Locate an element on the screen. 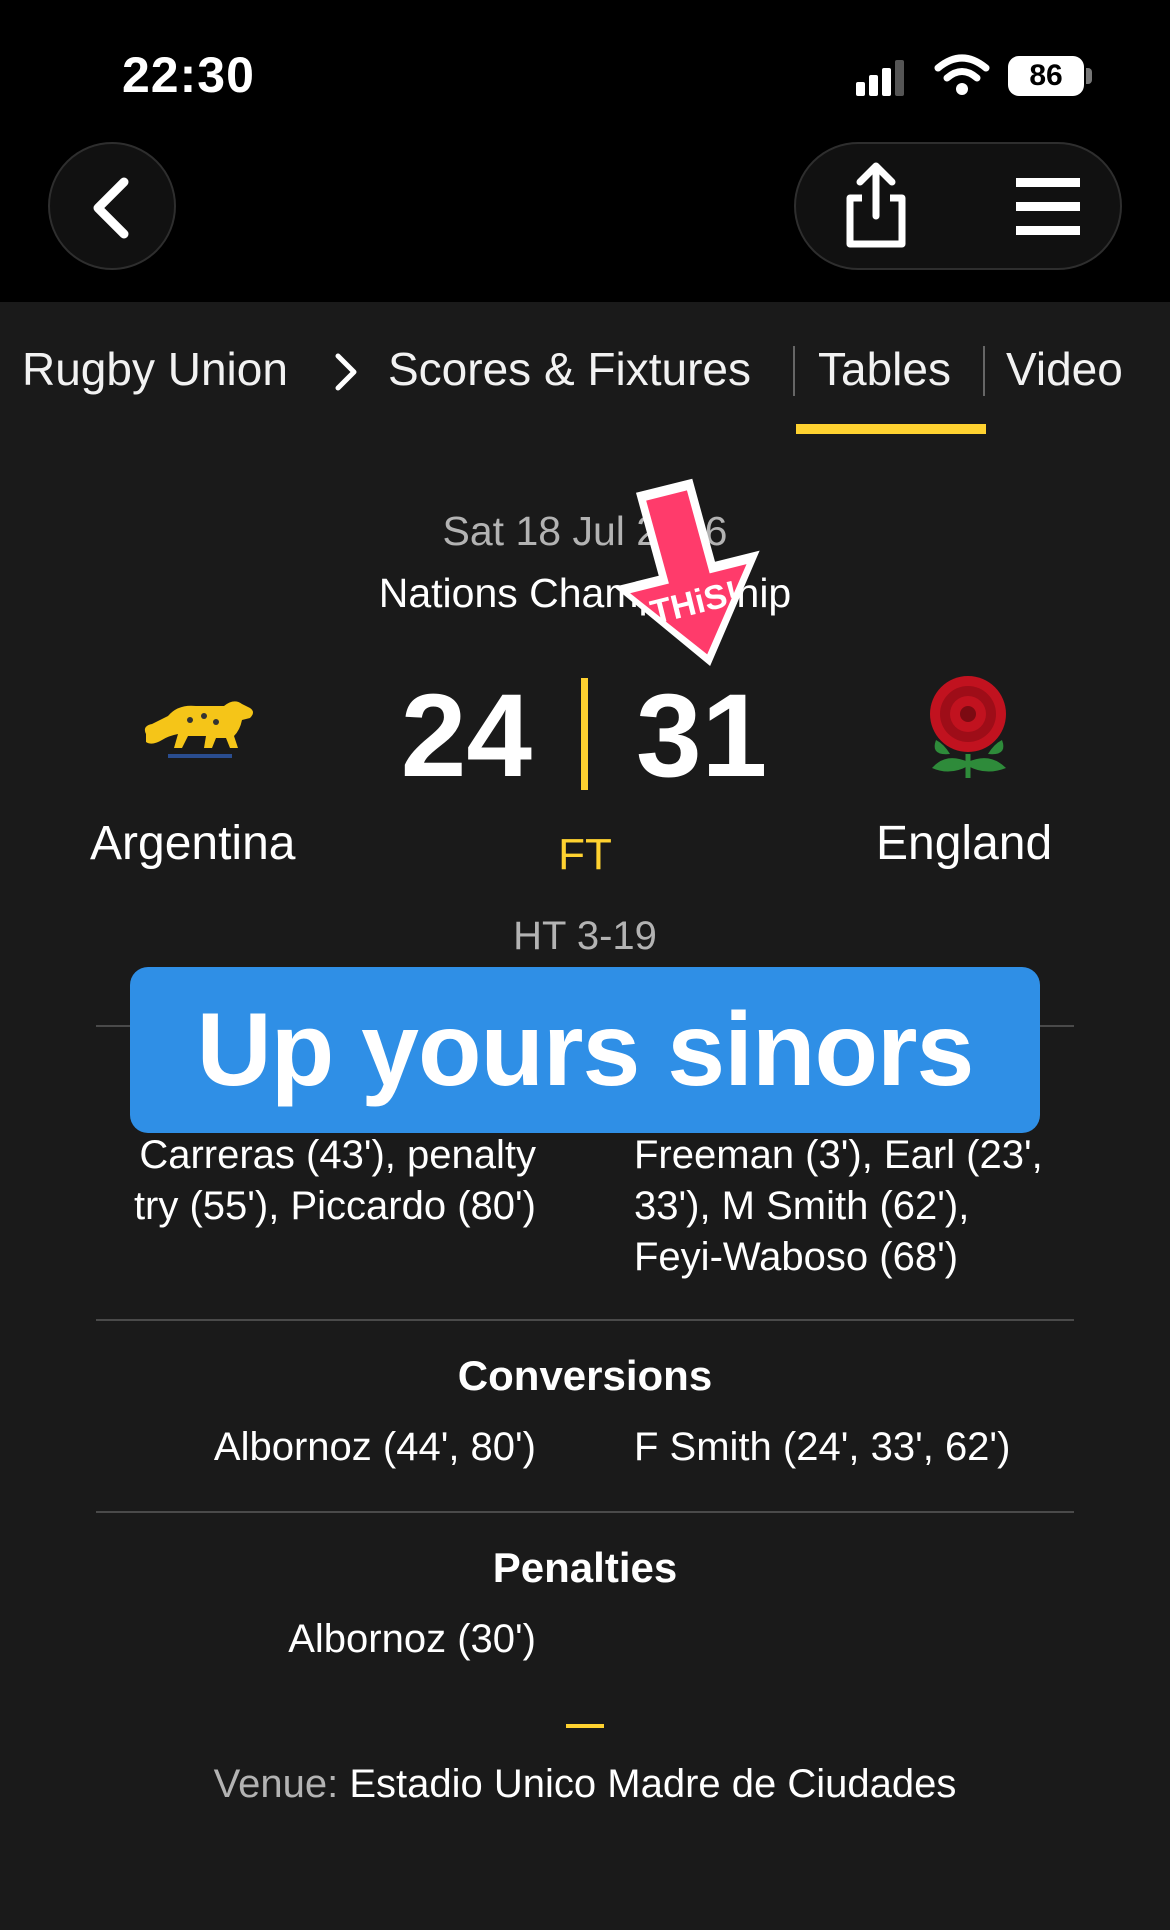  status-time: 22:30 is located at coordinates (188, 75).